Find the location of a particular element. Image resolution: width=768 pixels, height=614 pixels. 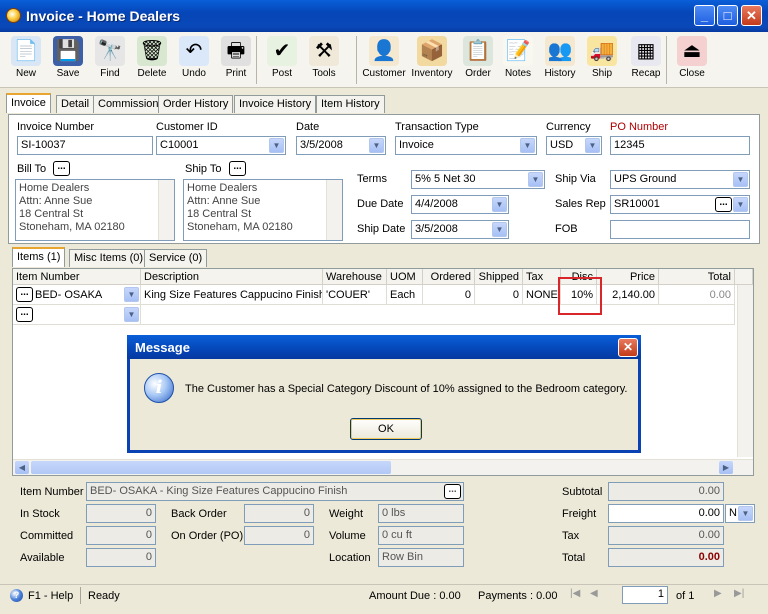

first-page-icon: |◀ is located at coordinates (575, 593).